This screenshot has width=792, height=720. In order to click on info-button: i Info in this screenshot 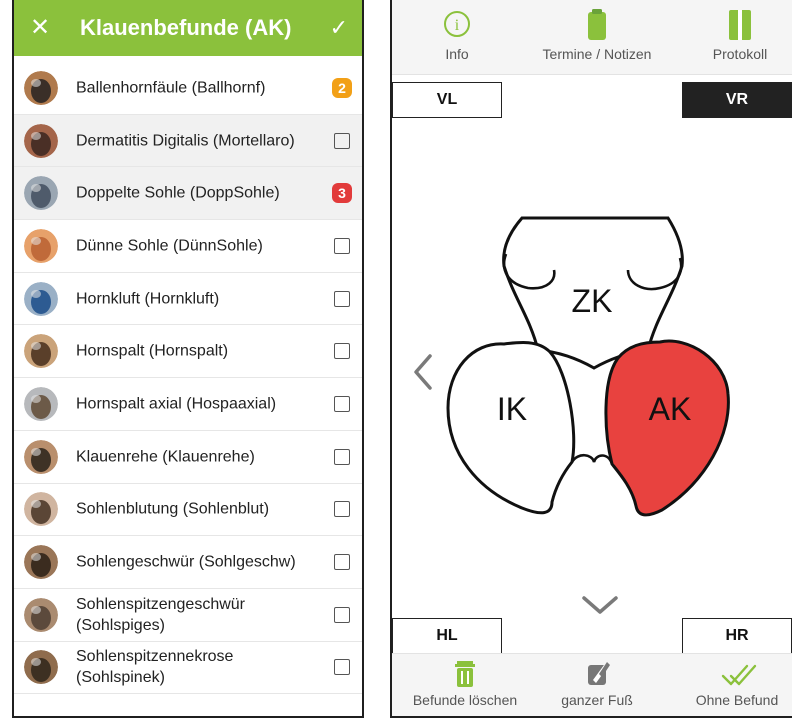, I will do `click(457, 35)`.